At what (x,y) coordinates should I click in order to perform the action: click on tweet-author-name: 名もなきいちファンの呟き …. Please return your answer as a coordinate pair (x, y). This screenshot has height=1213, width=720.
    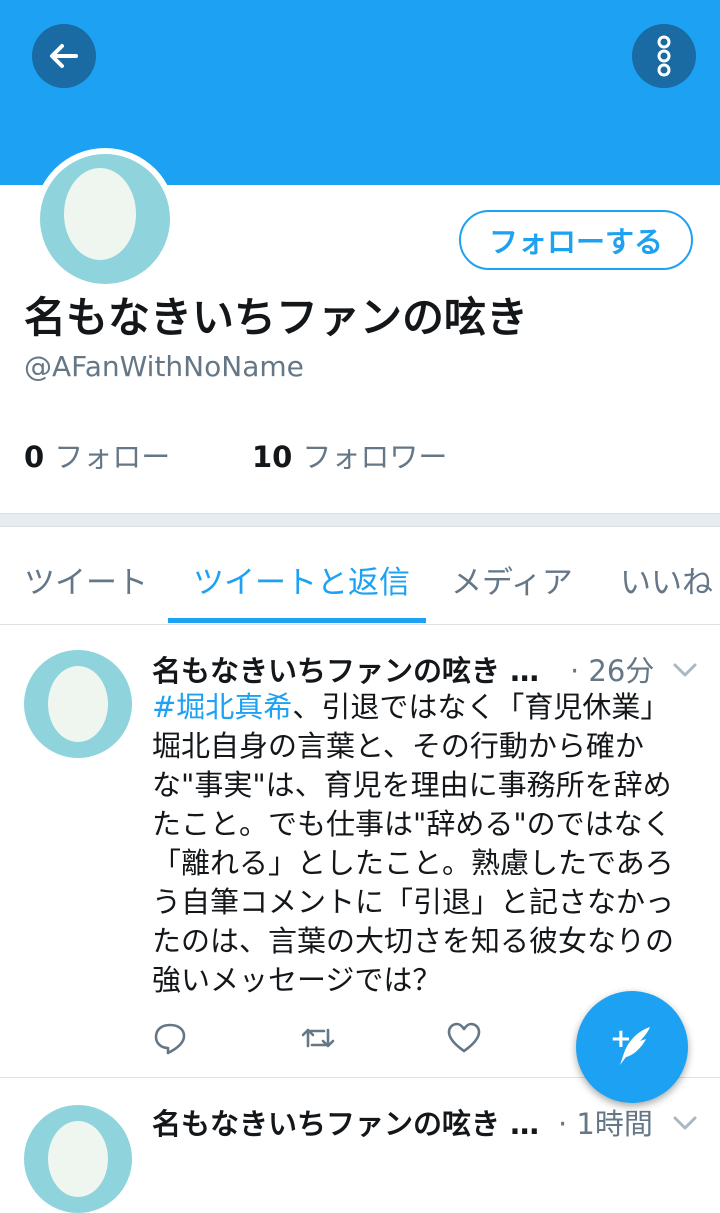
    Looking at the image, I should click on (345, 671).